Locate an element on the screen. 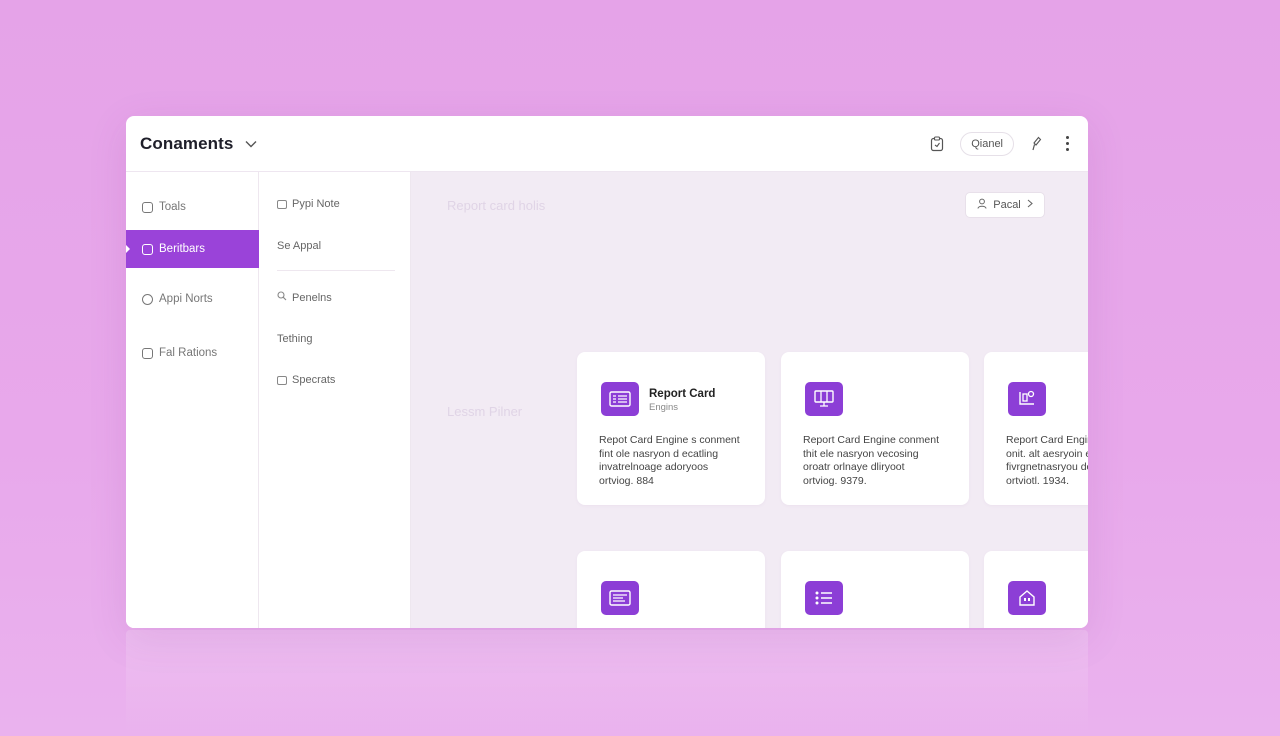  subnav-item: Tething is located at coordinates (294, 339).